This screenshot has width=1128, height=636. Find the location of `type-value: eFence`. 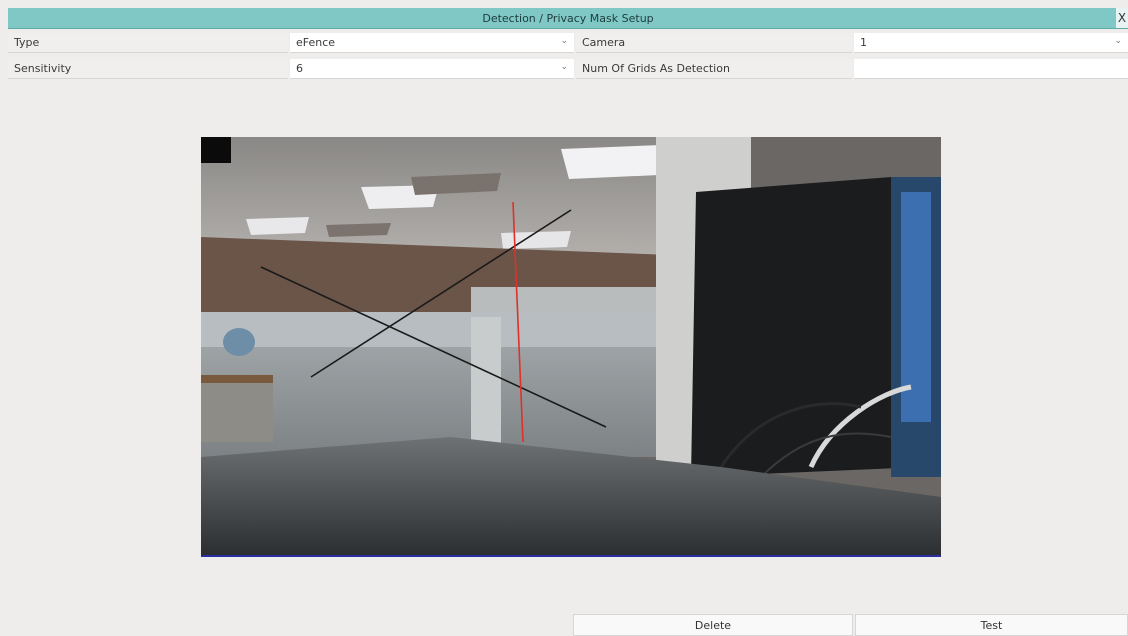

type-value: eFence is located at coordinates (316, 42).